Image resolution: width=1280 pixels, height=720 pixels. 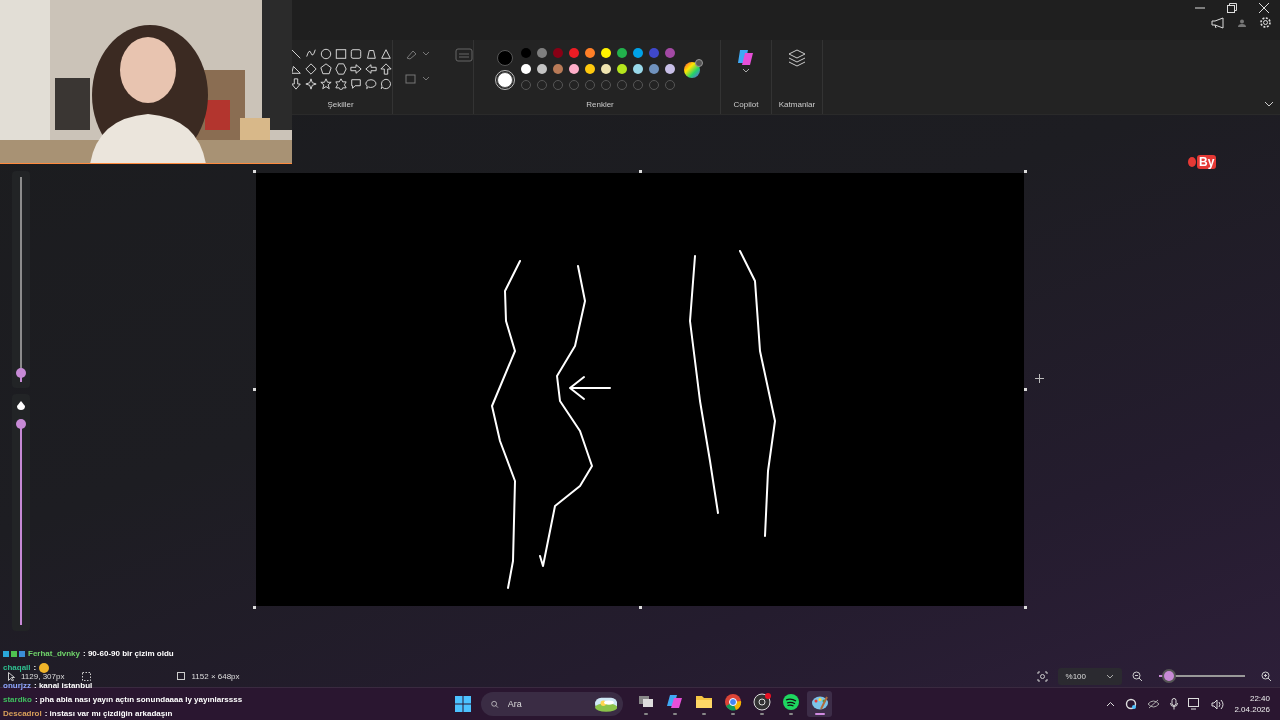 What do you see at coordinates (128, 653) in the screenshot?
I see `chat-message: : 90-60-90 bir çizim oldu` at bounding box center [128, 653].